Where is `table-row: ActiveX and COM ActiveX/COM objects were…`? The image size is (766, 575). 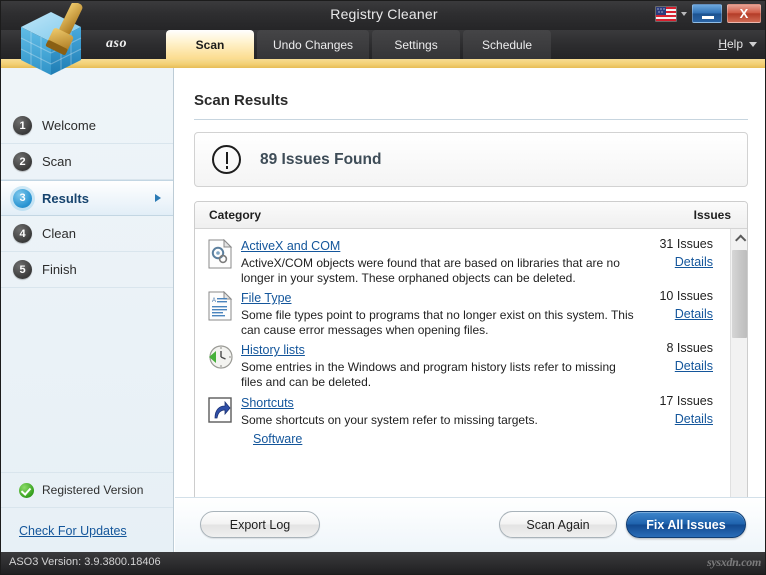
table-row: ActiveX and COM ActiveX/COM objects were… is located at coordinates (455, 261).